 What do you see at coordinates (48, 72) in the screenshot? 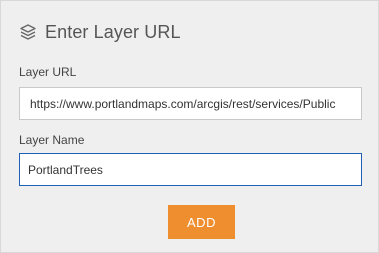
I see `layer-url-label: Layer URL` at bounding box center [48, 72].